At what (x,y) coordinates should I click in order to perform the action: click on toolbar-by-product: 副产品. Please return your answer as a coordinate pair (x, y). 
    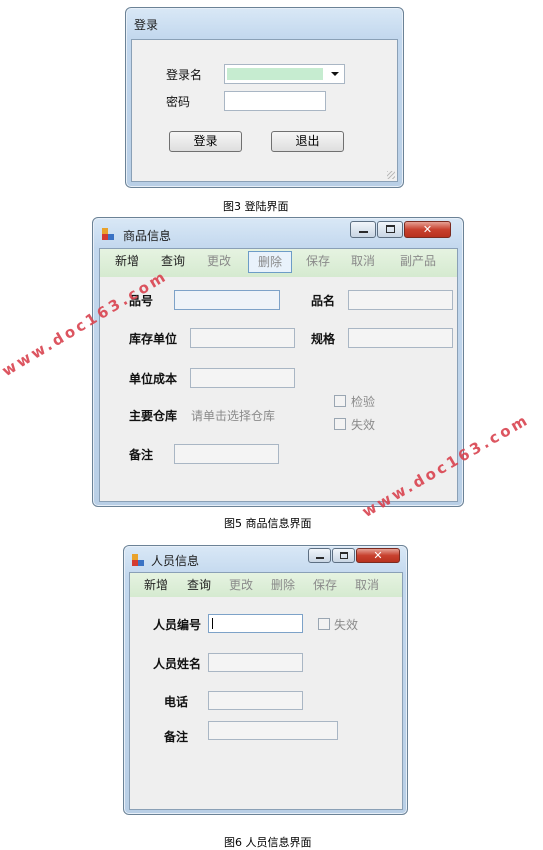
    Looking at the image, I should click on (418, 261).